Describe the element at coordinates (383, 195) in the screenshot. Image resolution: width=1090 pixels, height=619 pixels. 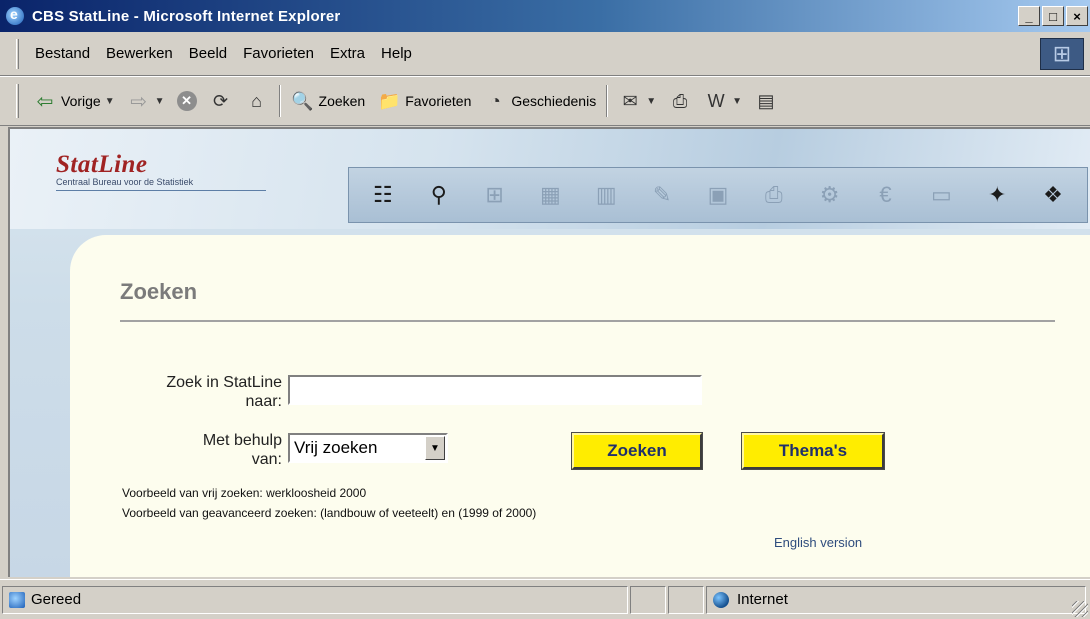
I see `table-of-contents-icon: ☷` at that location.